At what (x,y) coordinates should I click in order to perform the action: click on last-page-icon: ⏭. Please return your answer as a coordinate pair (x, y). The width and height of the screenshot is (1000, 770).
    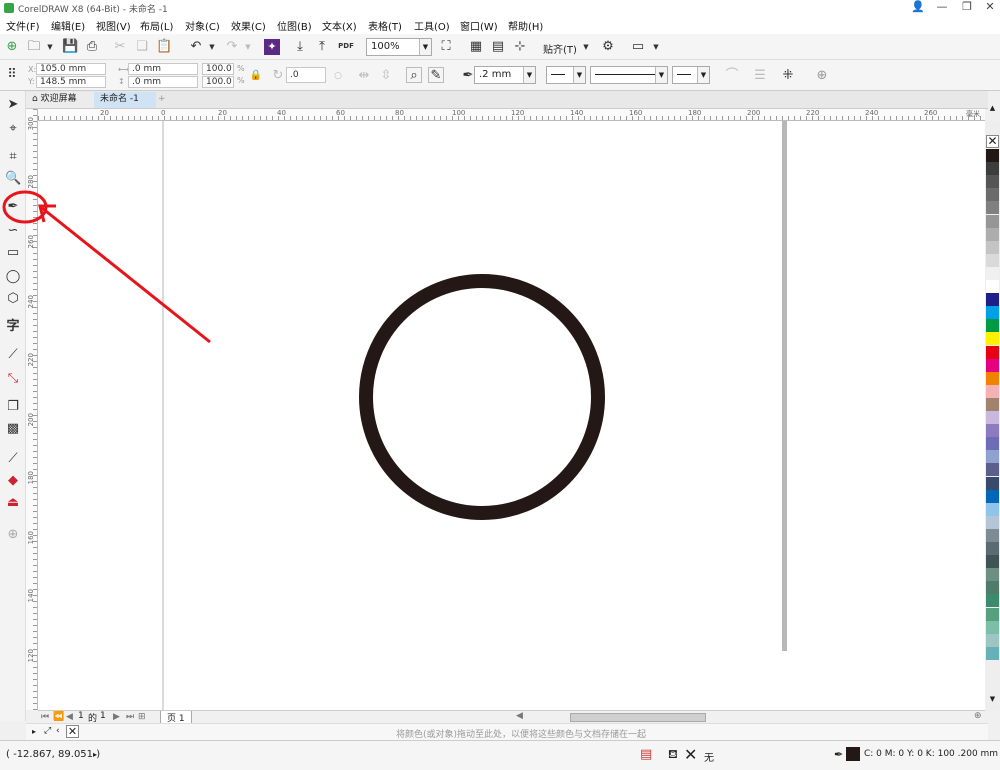
    Looking at the image, I should click on (130, 717).